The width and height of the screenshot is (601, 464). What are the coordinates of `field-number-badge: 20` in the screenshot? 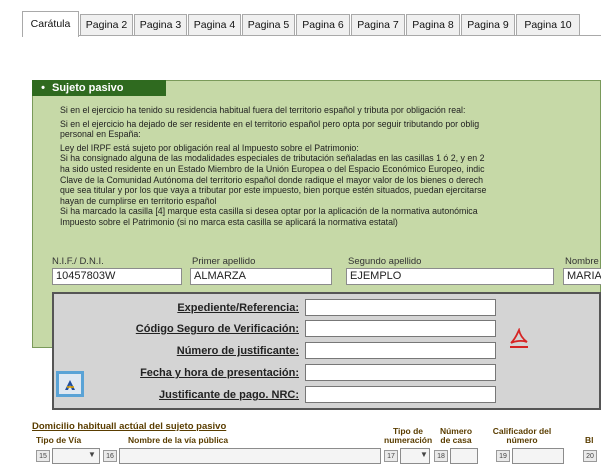 It's located at (590, 456).